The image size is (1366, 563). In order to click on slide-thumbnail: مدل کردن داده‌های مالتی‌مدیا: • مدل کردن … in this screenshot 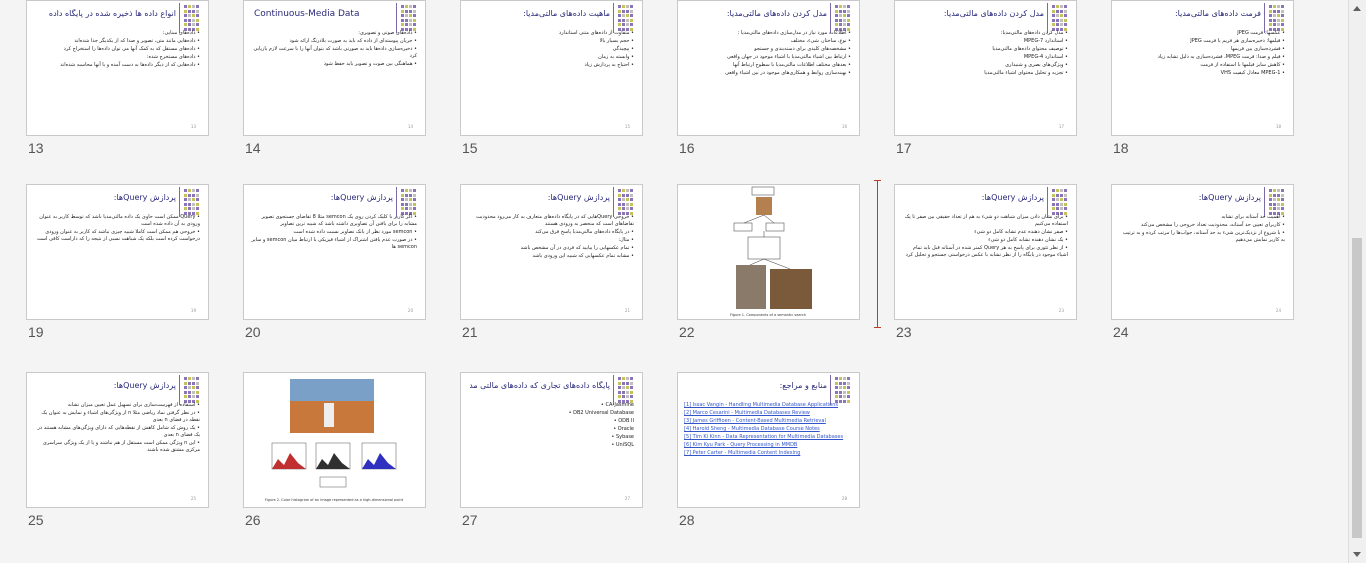, I will do `click(985, 68)`.